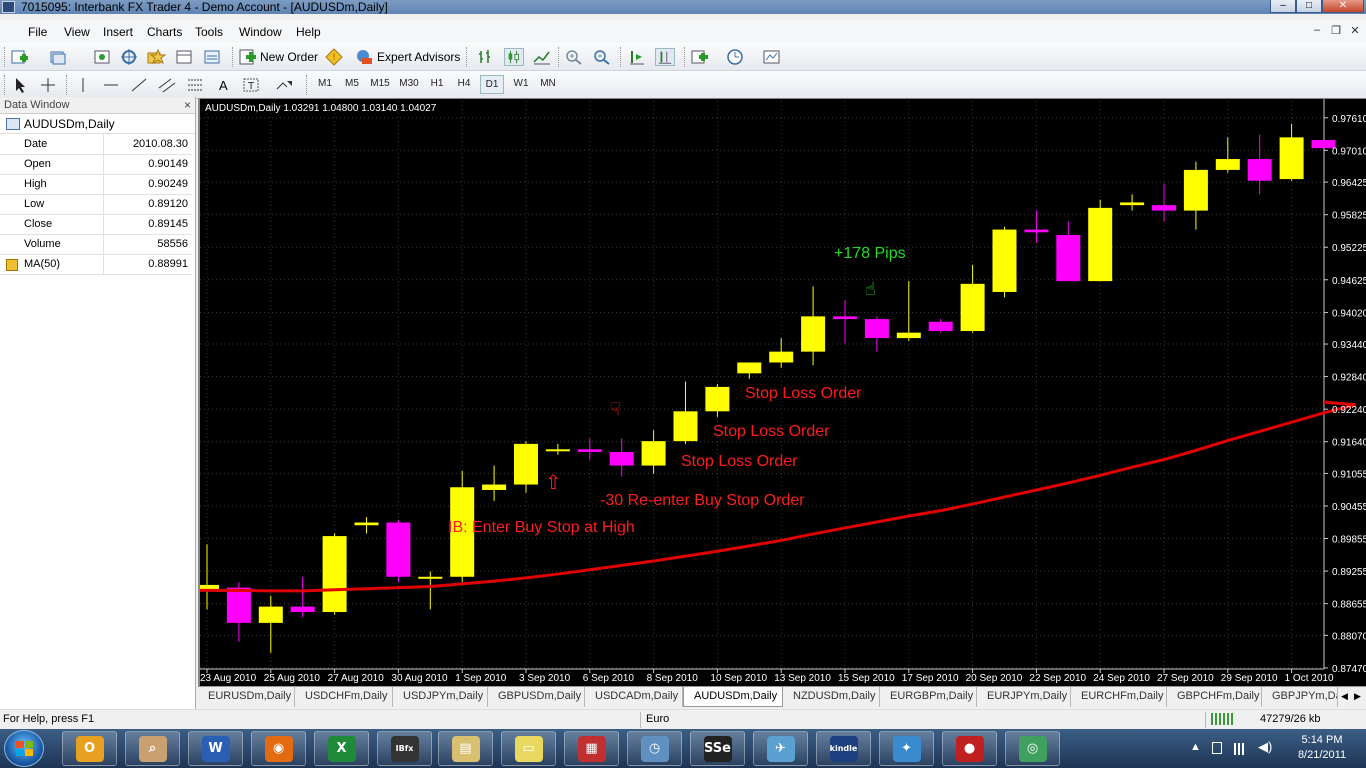  What do you see at coordinates (514, 57) in the screenshot?
I see `candlestick-chart-icon` at bounding box center [514, 57].